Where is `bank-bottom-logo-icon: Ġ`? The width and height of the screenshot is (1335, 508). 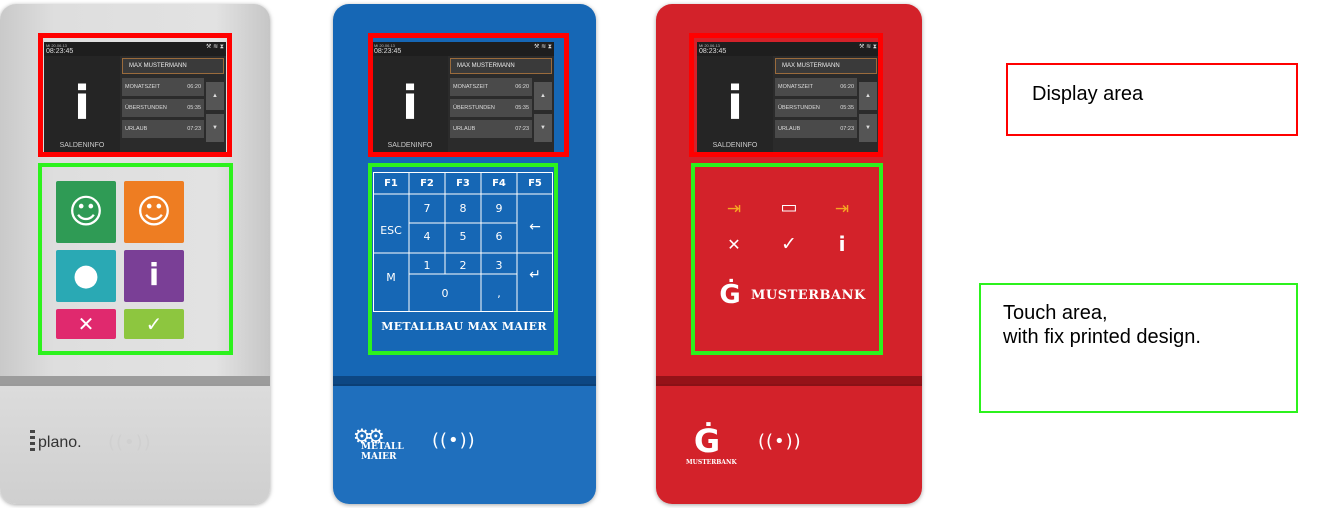
bank-bottom-logo-icon: Ġ is located at coordinates (707, 441).